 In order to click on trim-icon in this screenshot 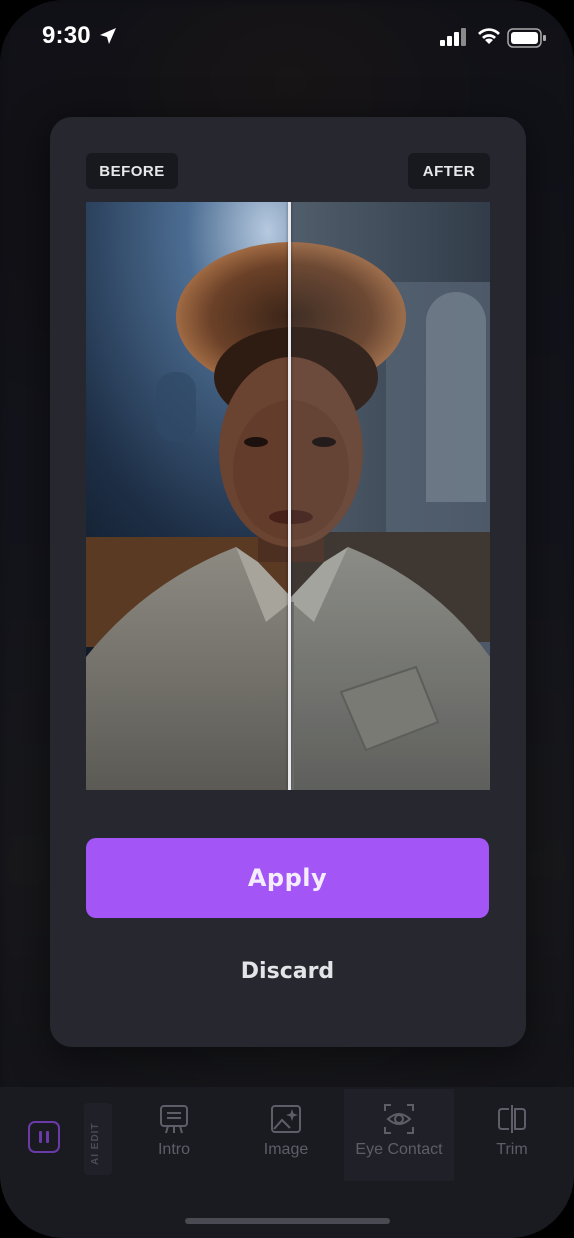, I will do `click(512, 1119)`.